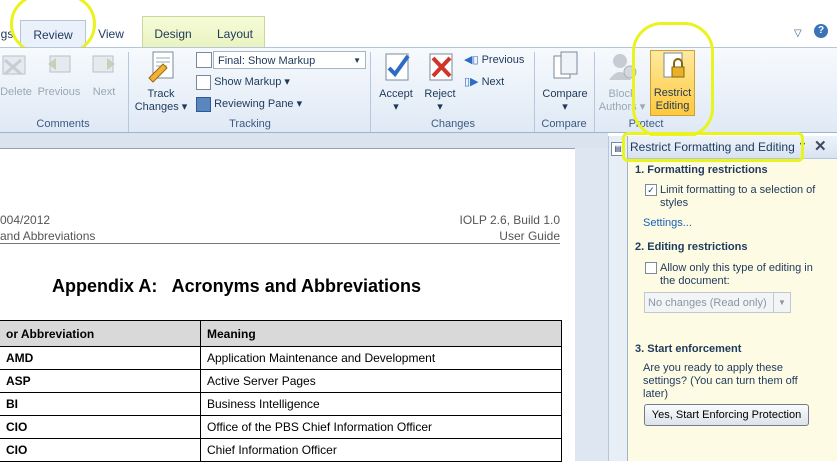  What do you see at coordinates (717, 302) in the screenshot?
I see `editing-type-select: No changes (Read only) ▼` at bounding box center [717, 302].